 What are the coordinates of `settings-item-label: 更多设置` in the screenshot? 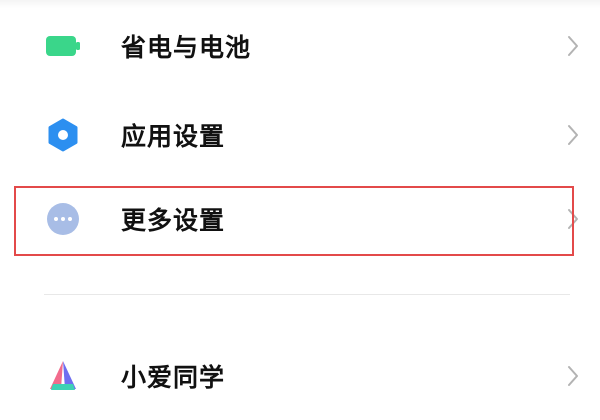 It's located at (173, 220).